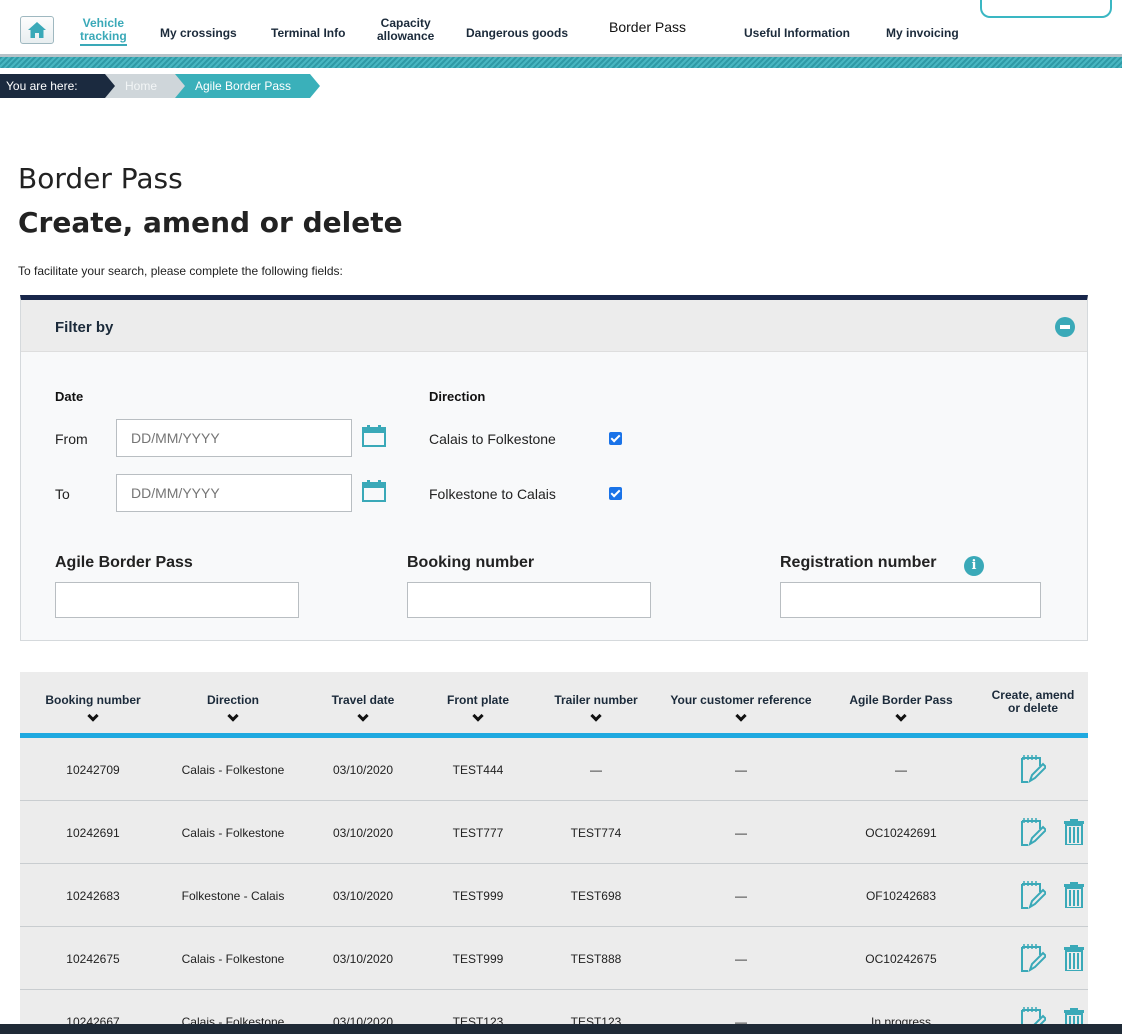 Image resolution: width=1122 pixels, height=1034 pixels. What do you see at coordinates (145, 86) in the screenshot?
I see `breadcrumb-home: Home` at bounding box center [145, 86].